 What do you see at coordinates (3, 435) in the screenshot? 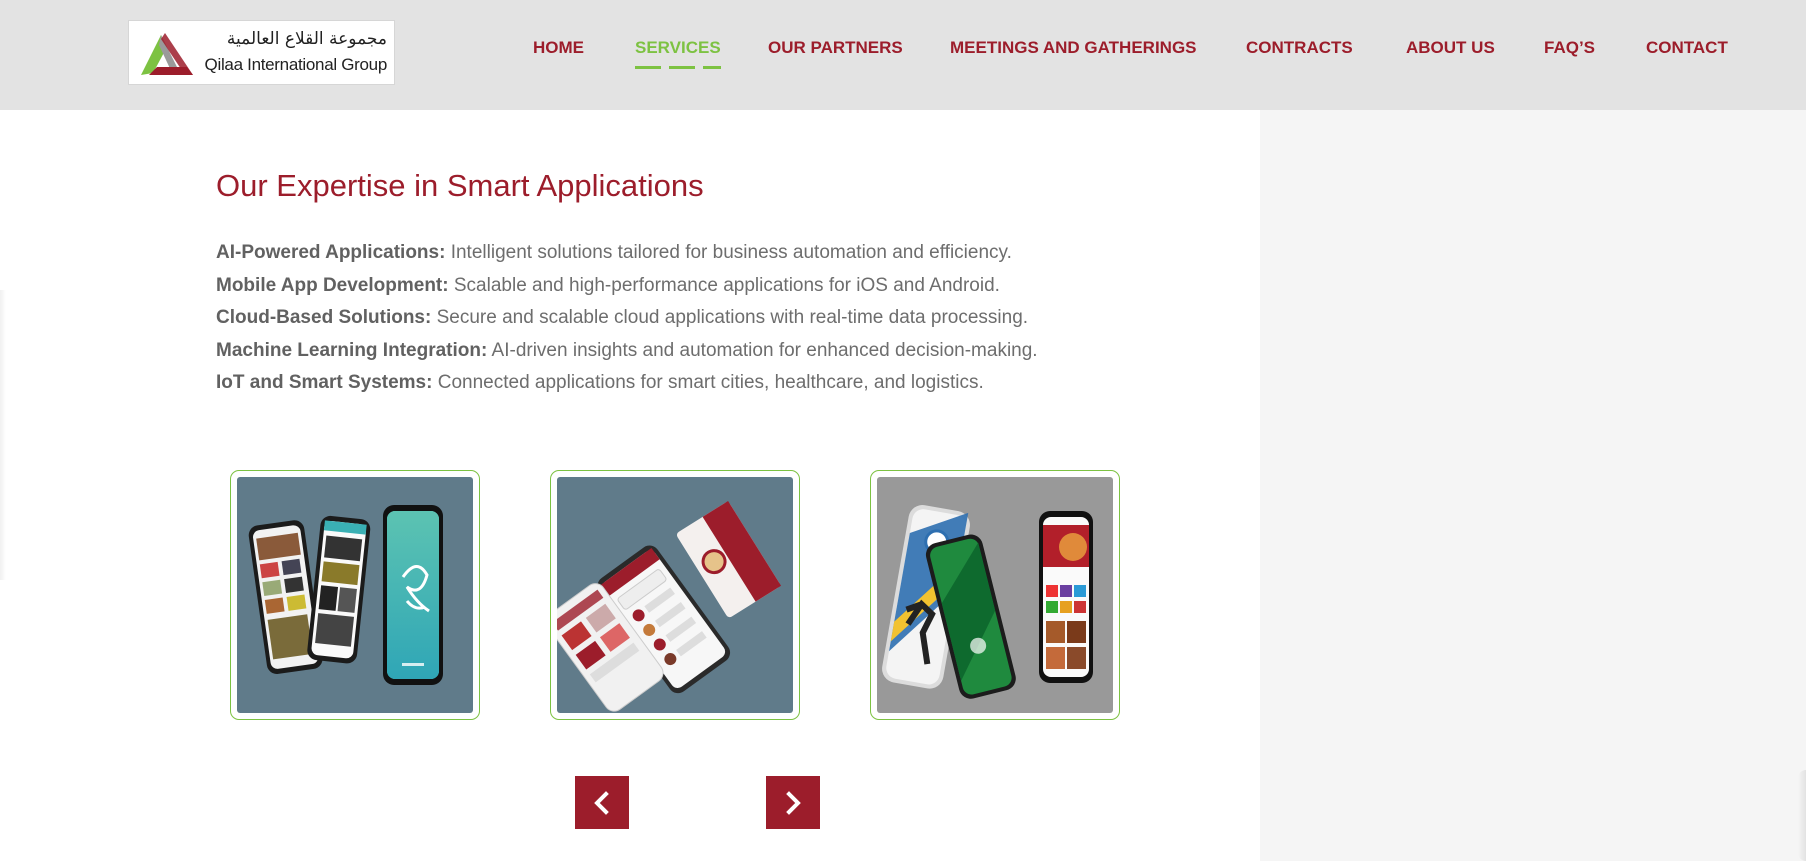
I see `left-edge-shadow` at bounding box center [3, 435].